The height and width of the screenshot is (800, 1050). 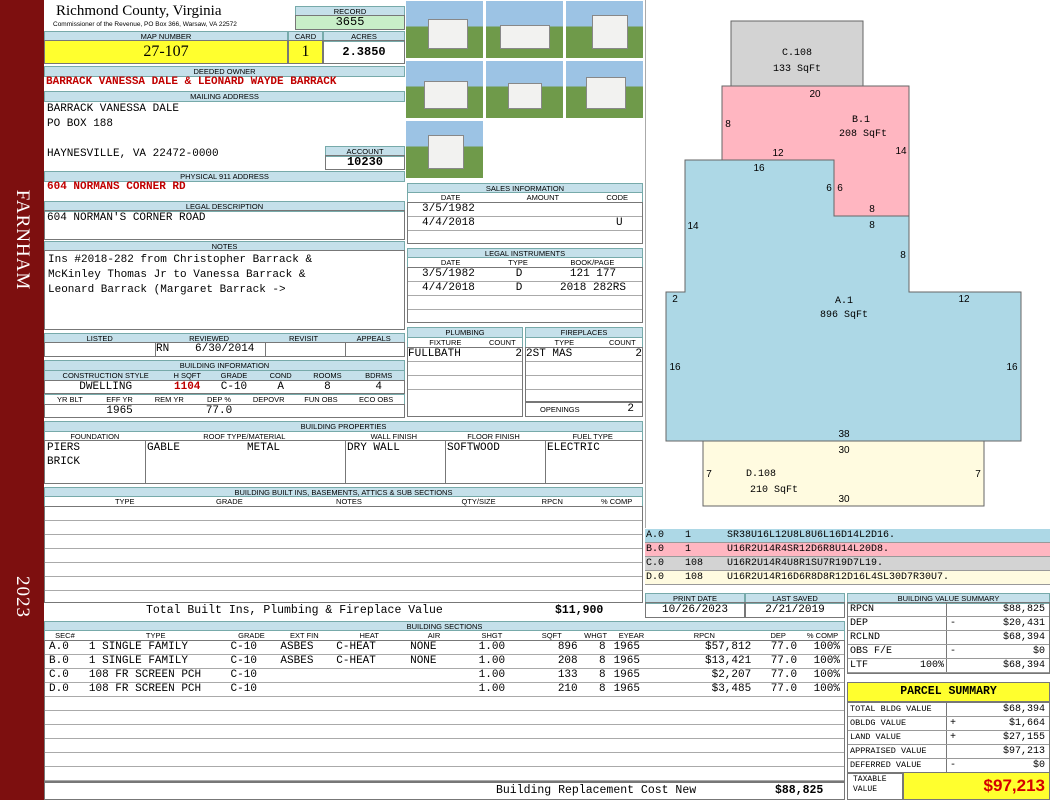 What do you see at coordinates (297, 647) in the screenshot?
I see `section-cell: ASBES` at bounding box center [297, 647].